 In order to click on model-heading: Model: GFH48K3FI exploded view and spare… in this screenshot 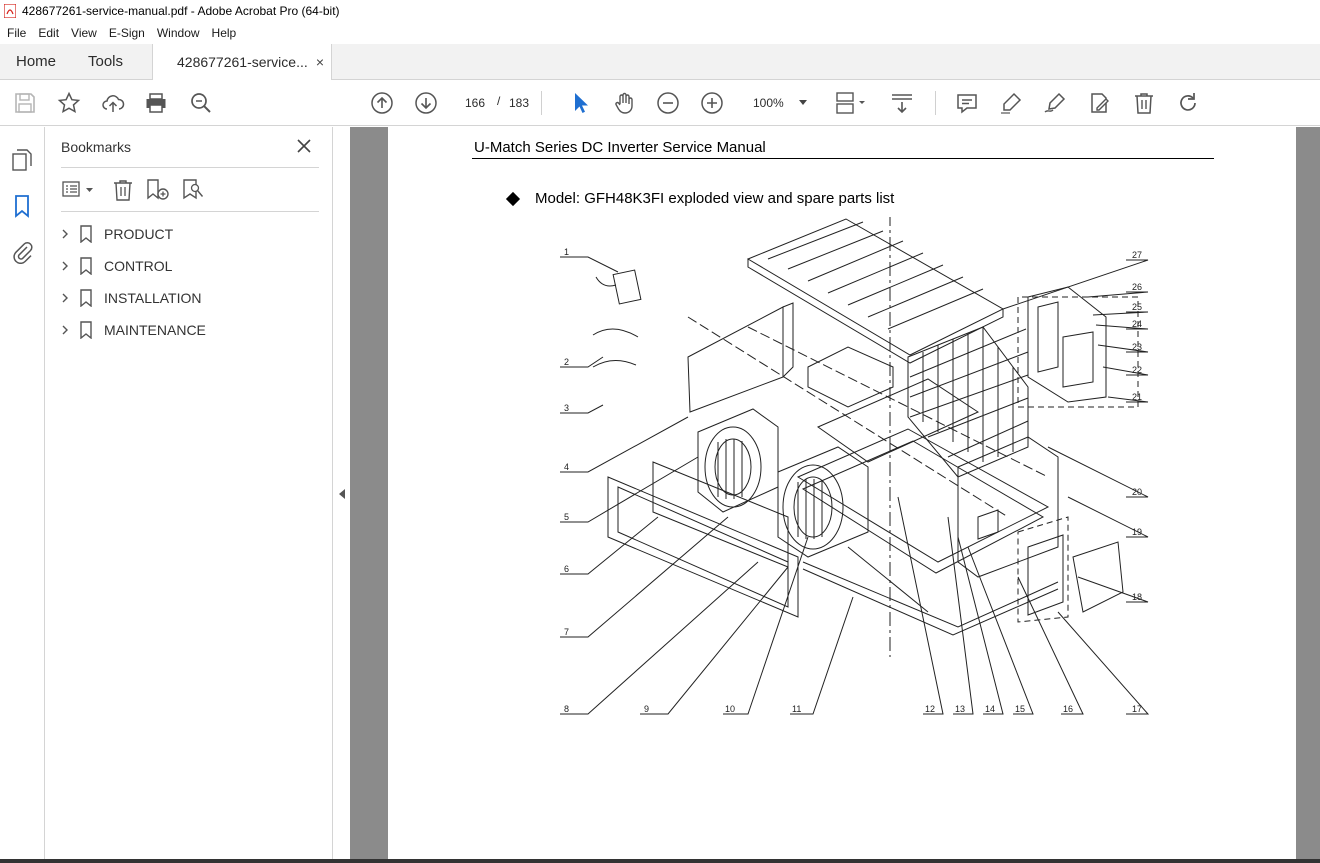, I will do `click(699, 198)`.